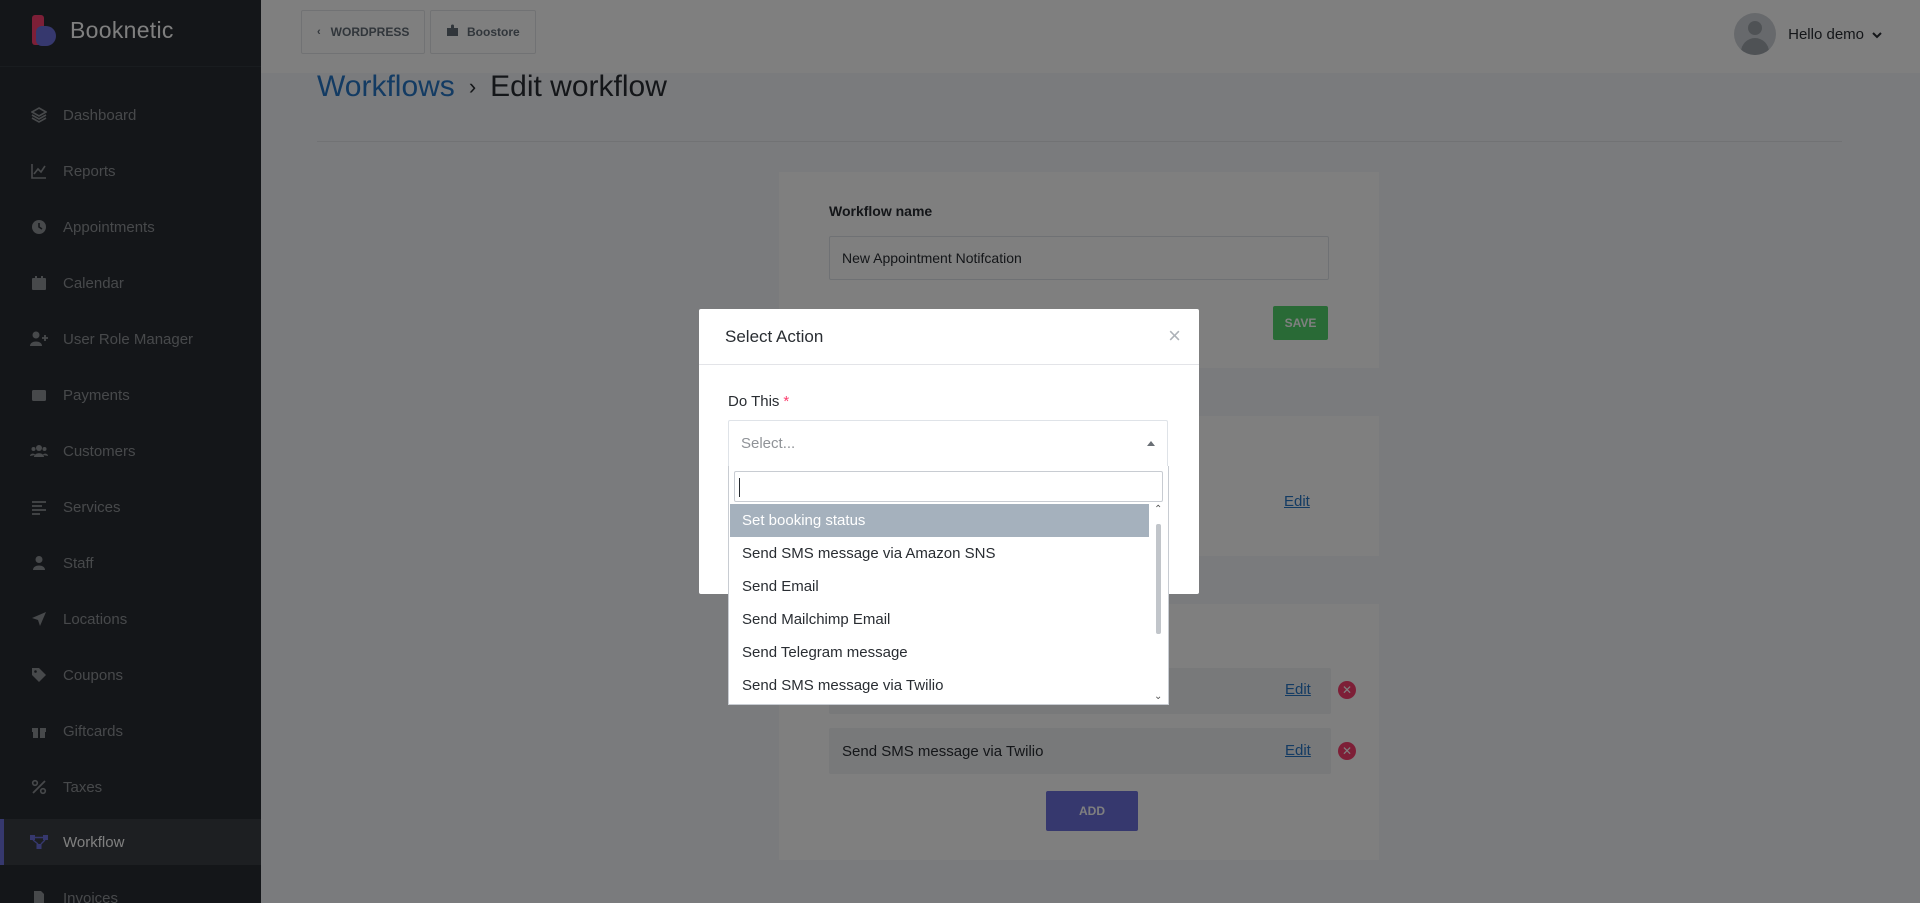 The width and height of the screenshot is (1920, 903). What do you see at coordinates (948, 486) in the screenshot?
I see `dropdown-search-input` at bounding box center [948, 486].